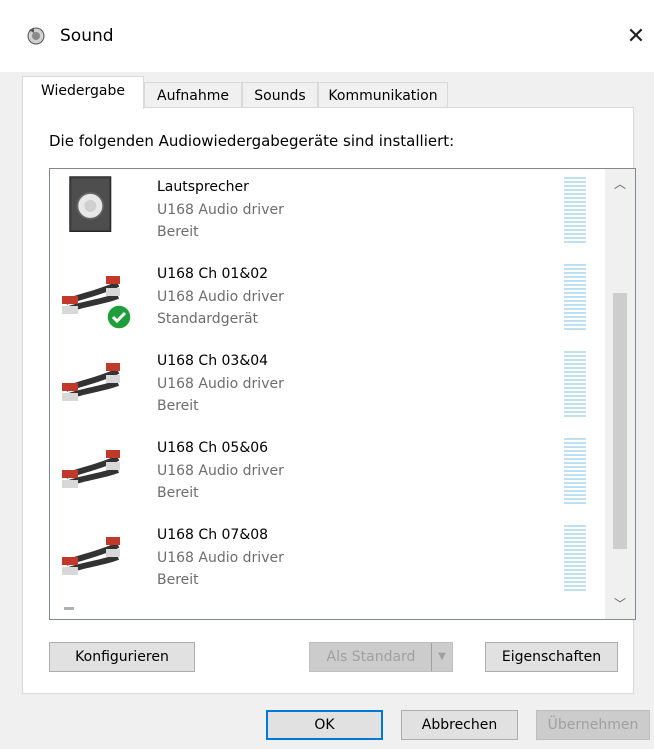 This screenshot has height=749, width=654. What do you see at coordinates (441, 657) in the screenshot?
I see `chevron-down-icon: ▼` at bounding box center [441, 657].